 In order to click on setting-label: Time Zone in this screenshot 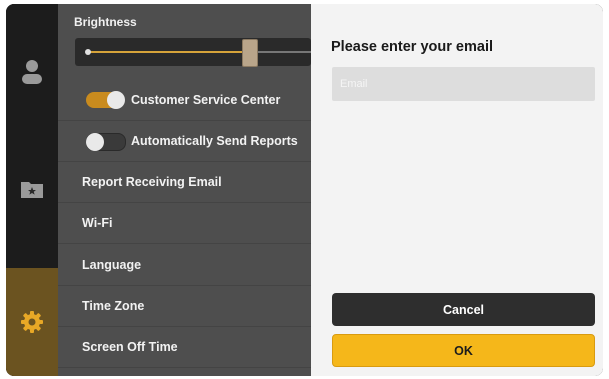, I will do `click(113, 306)`.